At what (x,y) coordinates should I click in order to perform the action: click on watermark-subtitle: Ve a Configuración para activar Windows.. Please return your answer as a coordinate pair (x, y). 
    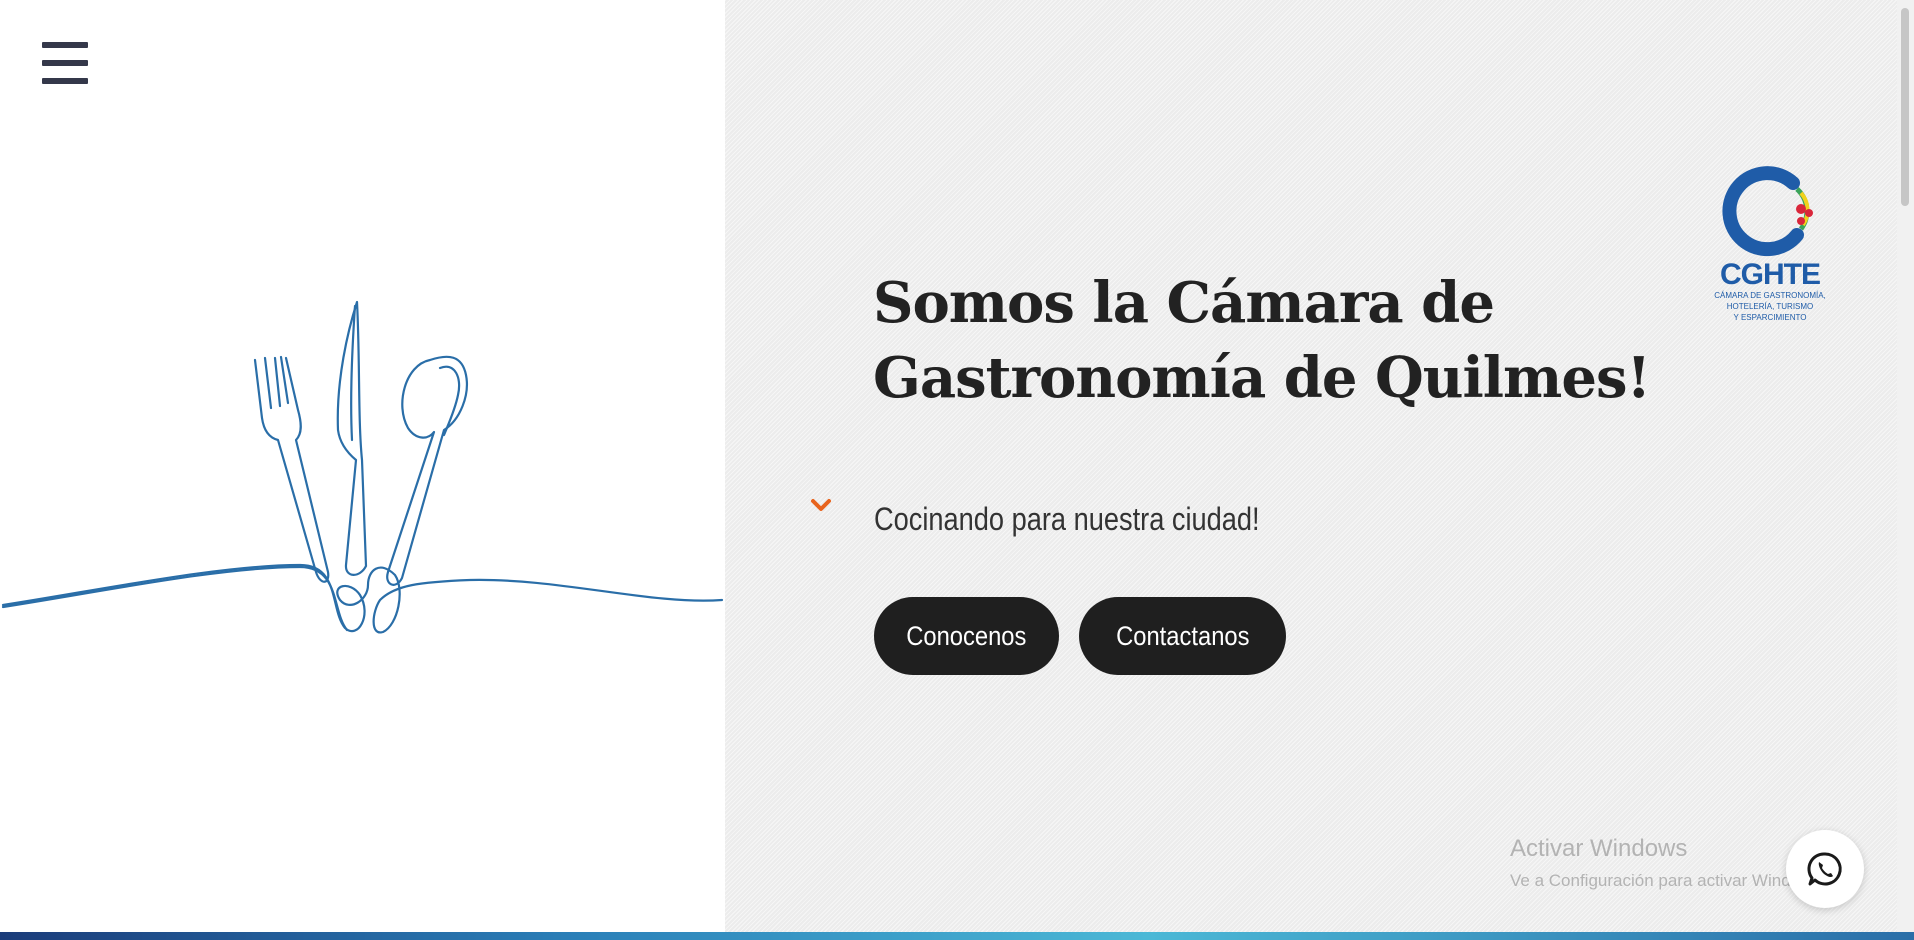
    Looking at the image, I should click on (1668, 880).